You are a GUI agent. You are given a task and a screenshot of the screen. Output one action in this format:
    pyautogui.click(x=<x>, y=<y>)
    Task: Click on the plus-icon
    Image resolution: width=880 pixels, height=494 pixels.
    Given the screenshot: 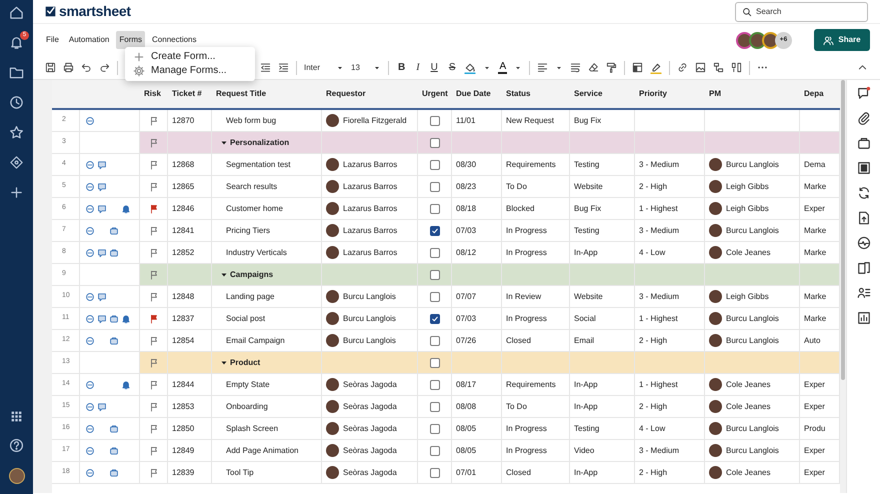 What is the action you would take?
    pyautogui.click(x=16, y=192)
    